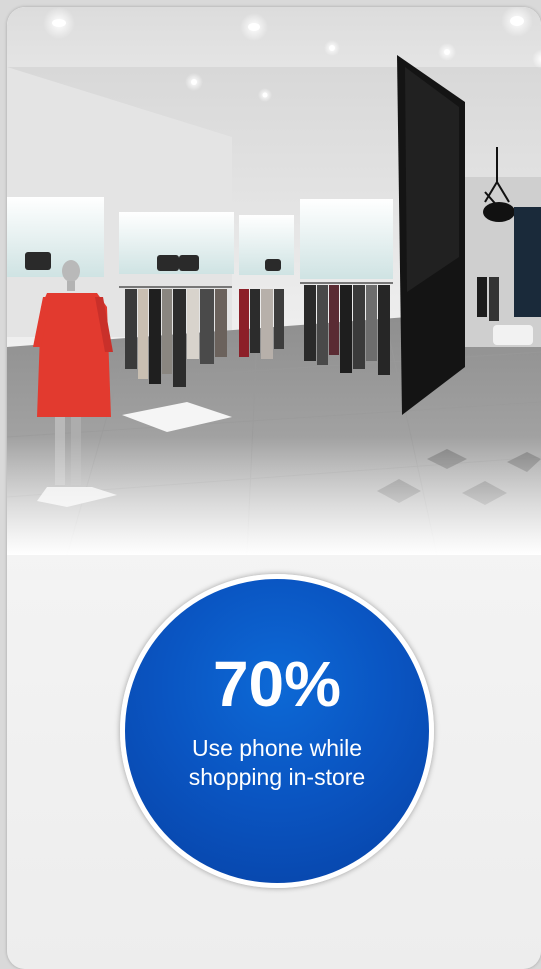 This screenshot has width=541, height=969. Describe the element at coordinates (277, 762) in the screenshot. I see `stat-caption: Use phone while shopping in-store` at that location.